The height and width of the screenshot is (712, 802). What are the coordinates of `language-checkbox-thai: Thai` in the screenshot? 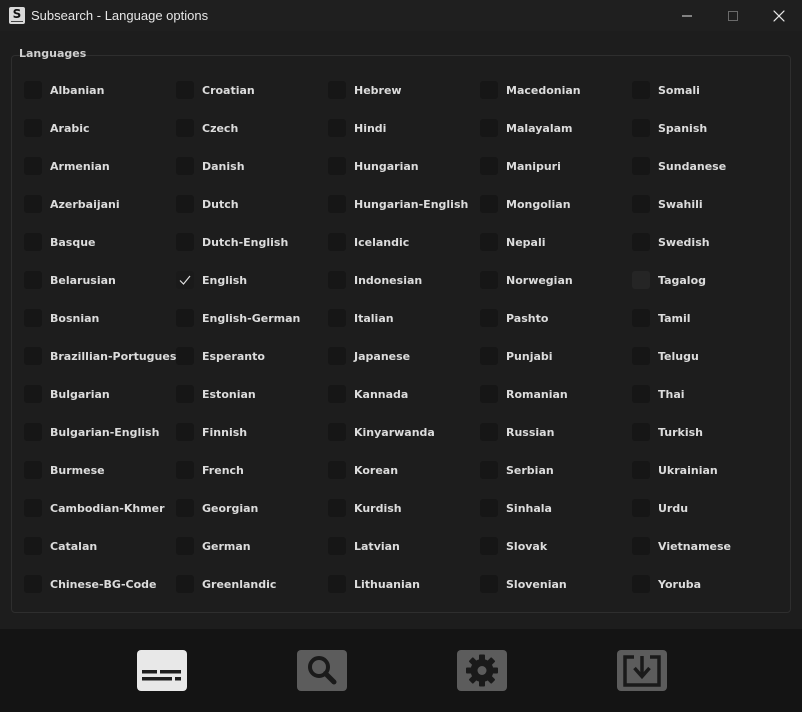 It's located at (658, 394).